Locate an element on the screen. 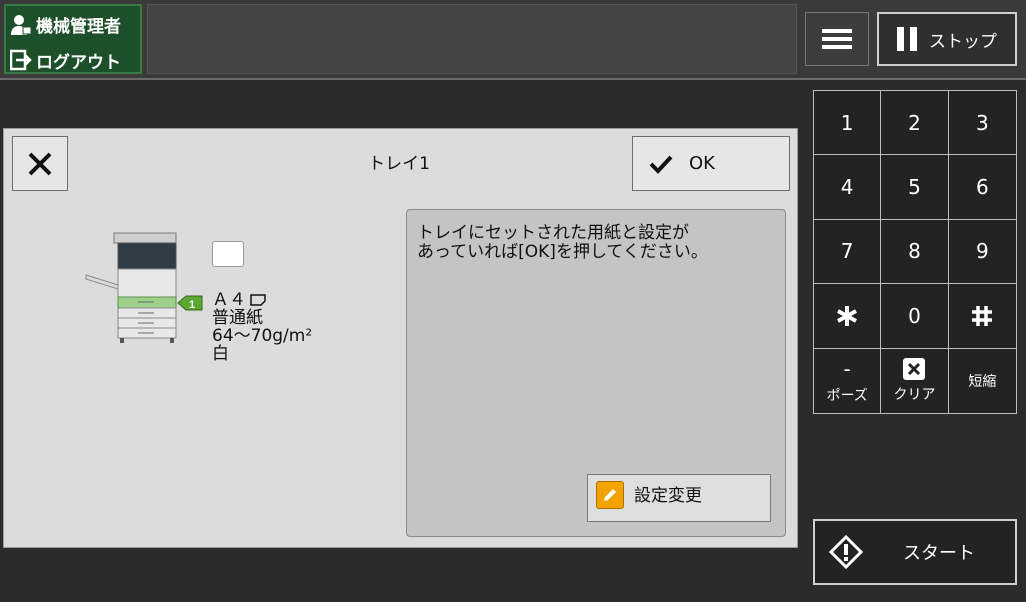 The image size is (1026, 602). key-short-dial: 短縮 is located at coordinates (982, 380).